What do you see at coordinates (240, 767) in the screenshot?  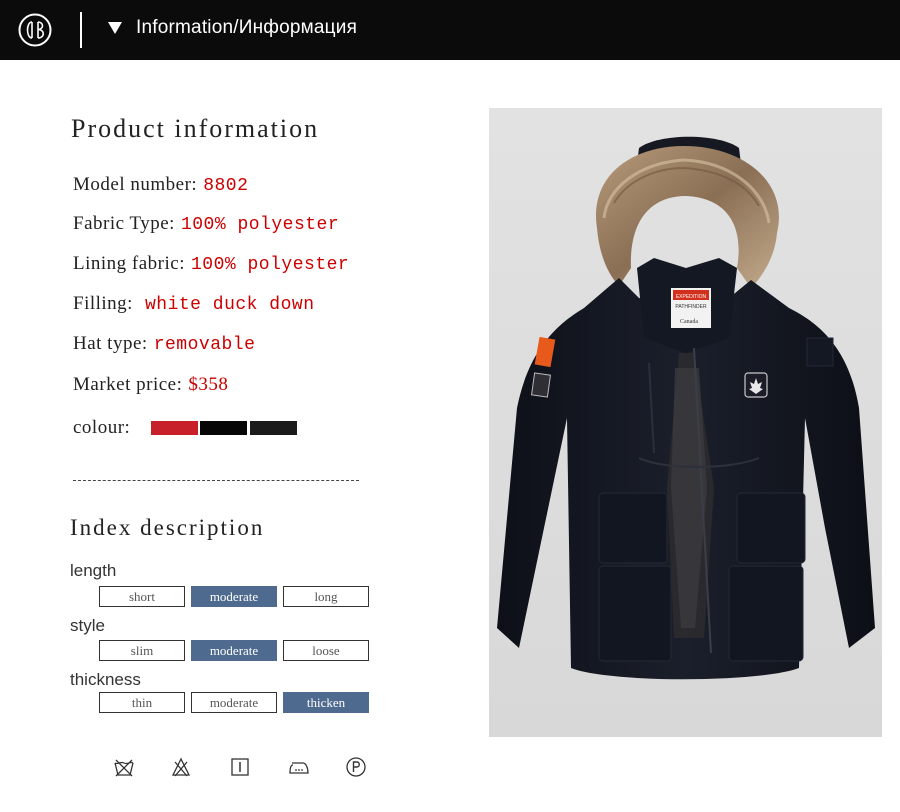 I see `tumble-dry-icon` at bounding box center [240, 767].